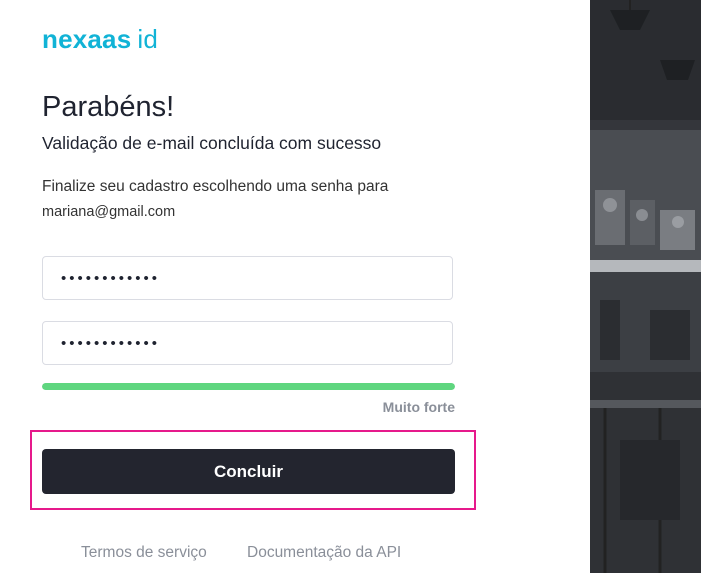 The image size is (701, 573). I want to click on password-strength-label: Muito forte, so click(418, 407).